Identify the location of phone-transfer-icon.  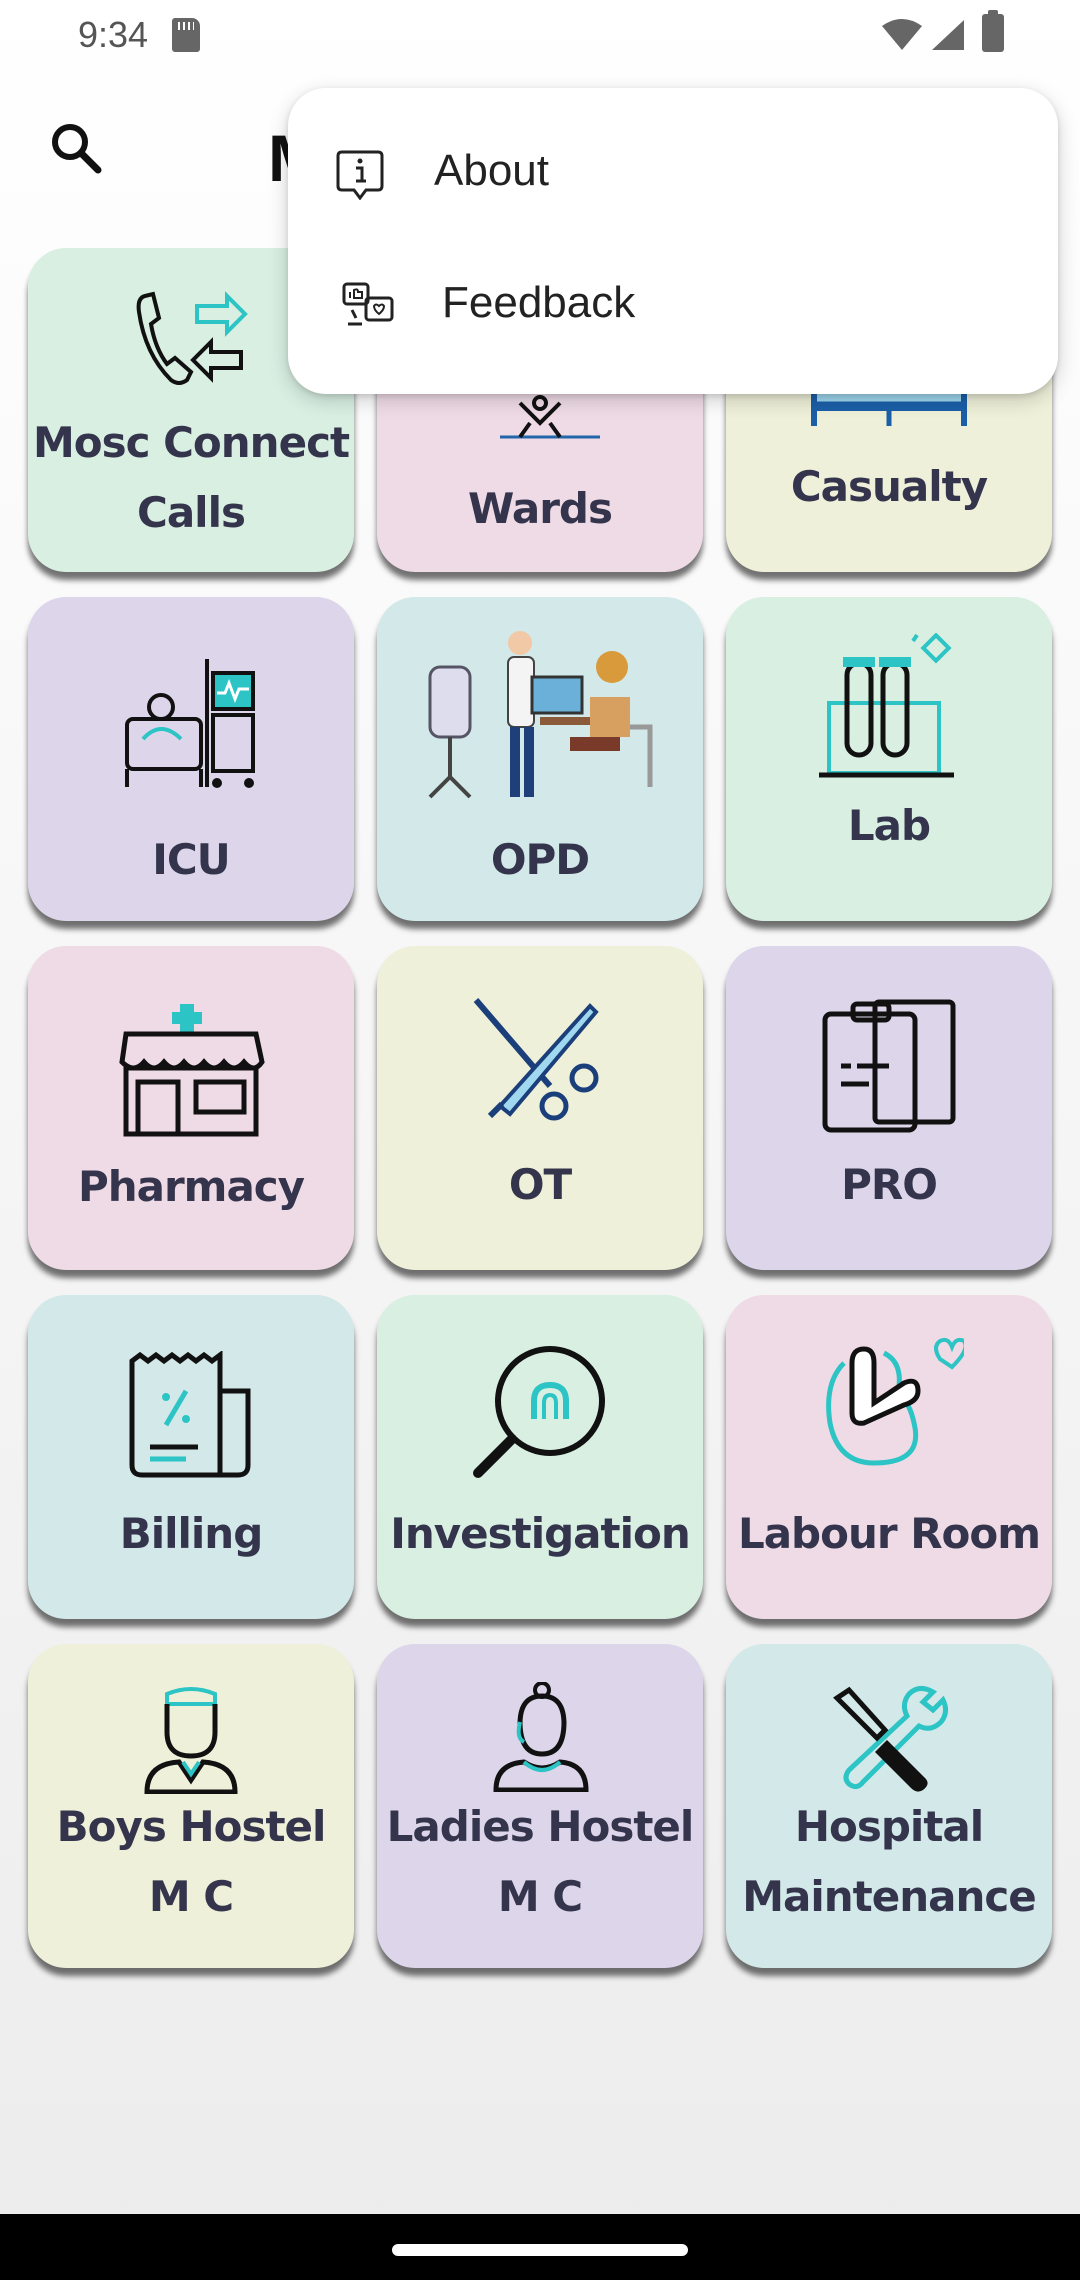
(192, 338).